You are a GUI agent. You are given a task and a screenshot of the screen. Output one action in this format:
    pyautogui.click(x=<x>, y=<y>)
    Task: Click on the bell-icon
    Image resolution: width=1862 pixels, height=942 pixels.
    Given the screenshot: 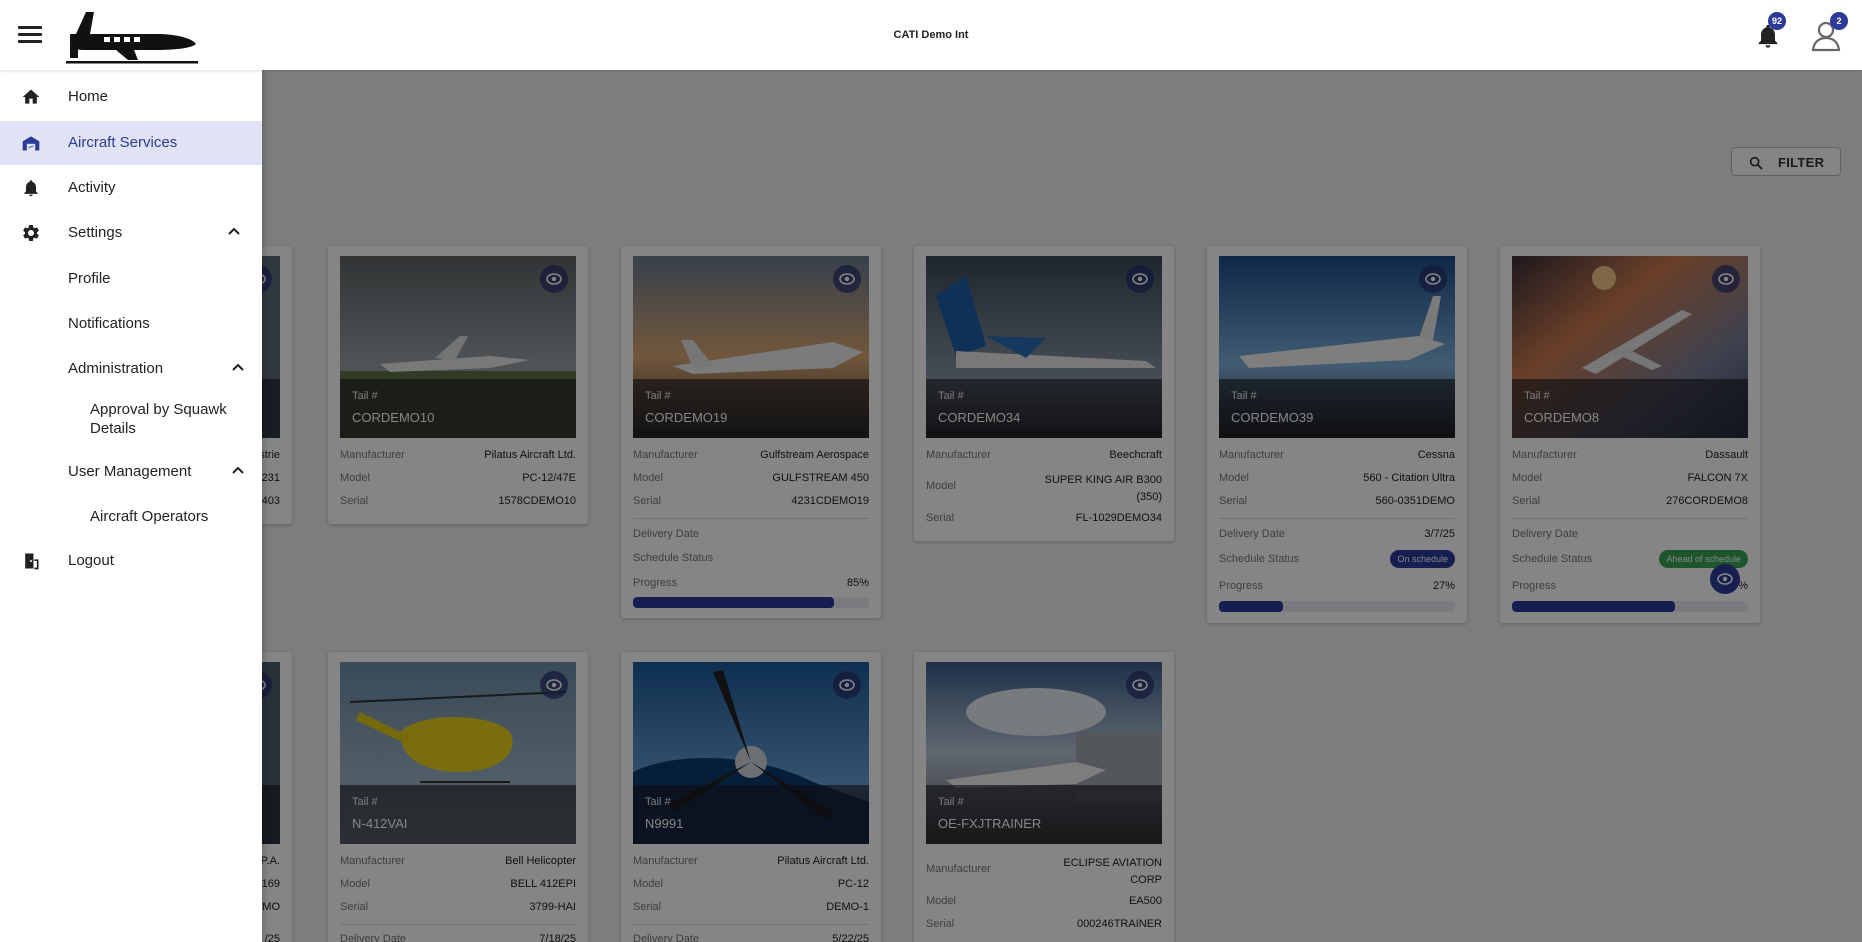 What is the action you would take?
    pyautogui.click(x=31, y=188)
    